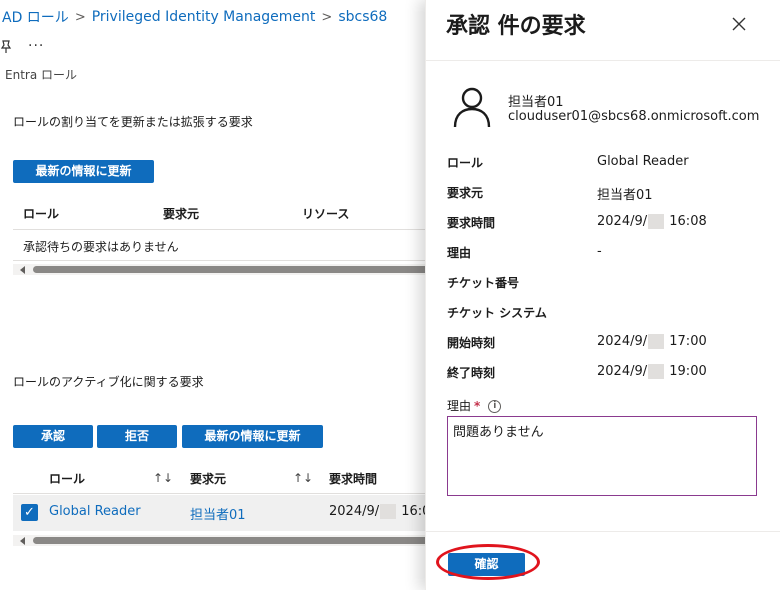  Describe the element at coordinates (95, 511) in the screenshot. I see `row-role-link: Global Reader` at that location.